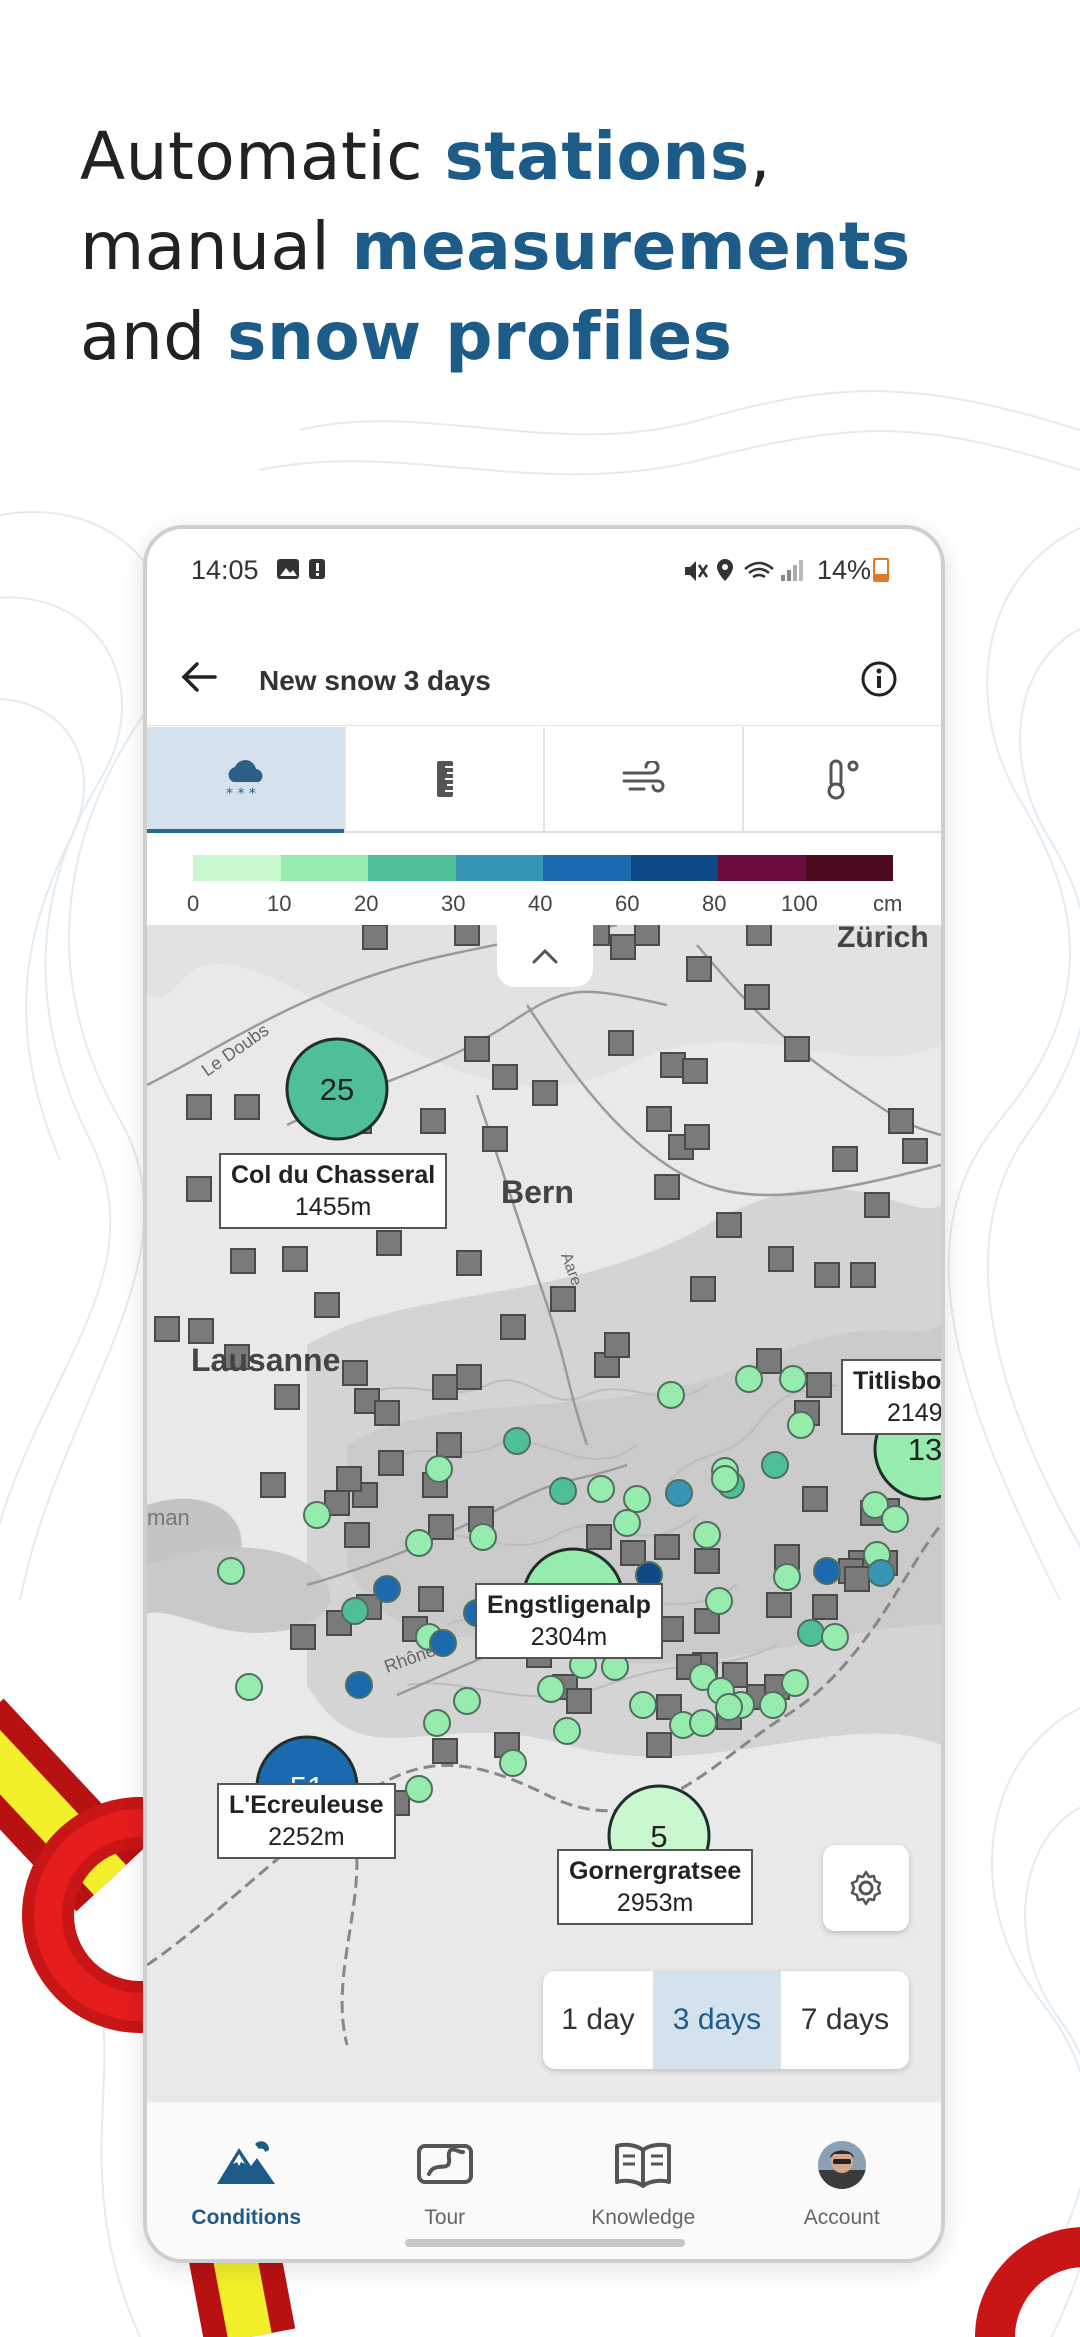 This screenshot has height=2337, width=1080. What do you see at coordinates (445, 779) in the screenshot?
I see `tab-snow-depth` at bounding box center [445, 779].